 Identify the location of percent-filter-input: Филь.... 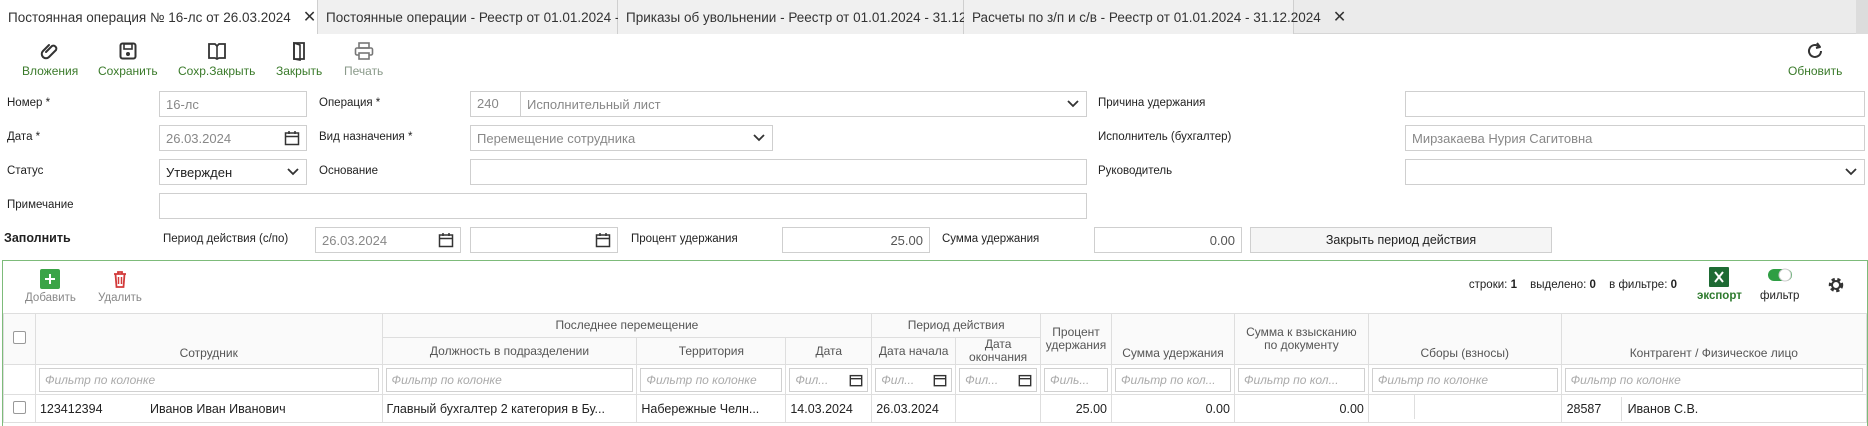
(1076, 379).